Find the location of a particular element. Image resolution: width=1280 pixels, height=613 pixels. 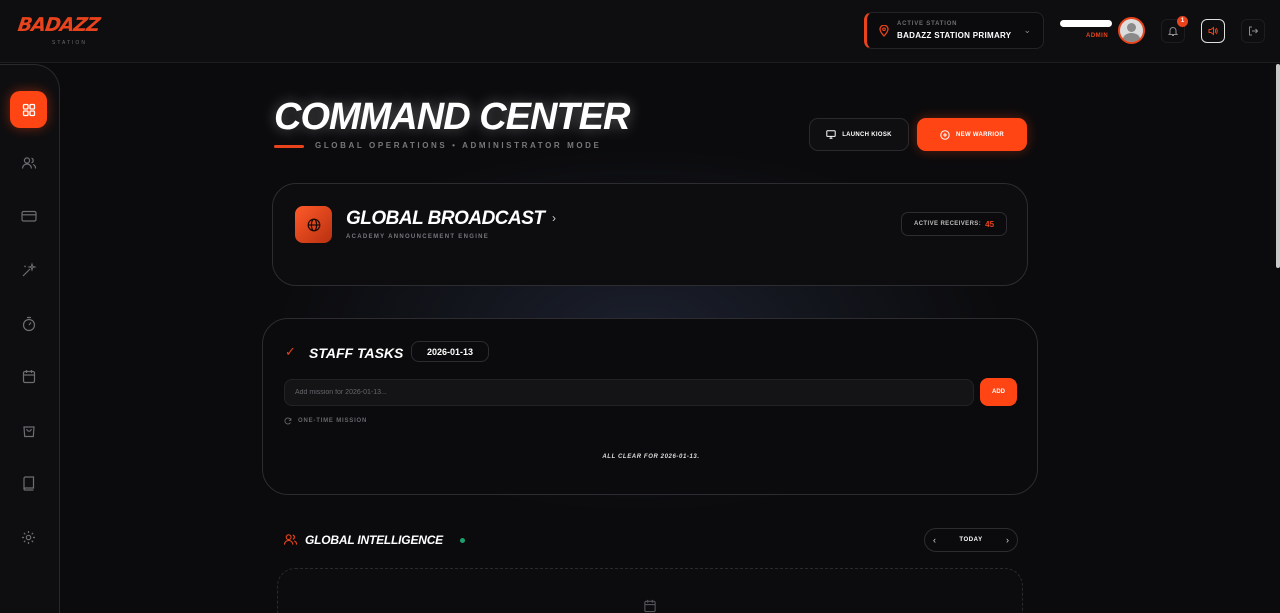

sidebar-item-settings is located at coordinates (28, 537).